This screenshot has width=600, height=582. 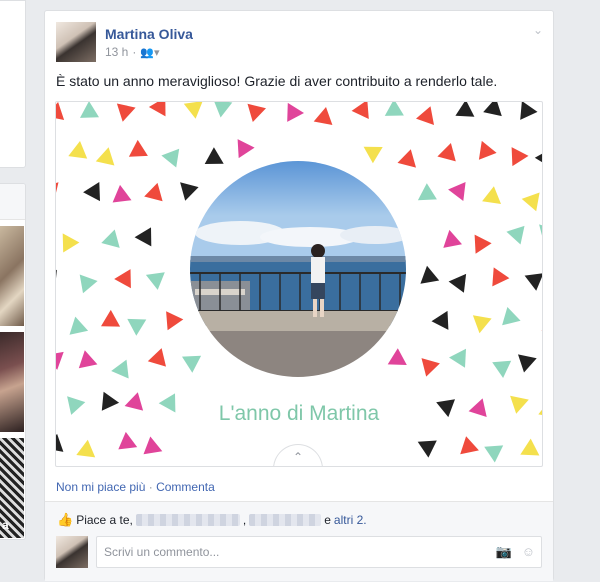 I want to click on emoji-icon: ☺, so click(x=528, y=552).